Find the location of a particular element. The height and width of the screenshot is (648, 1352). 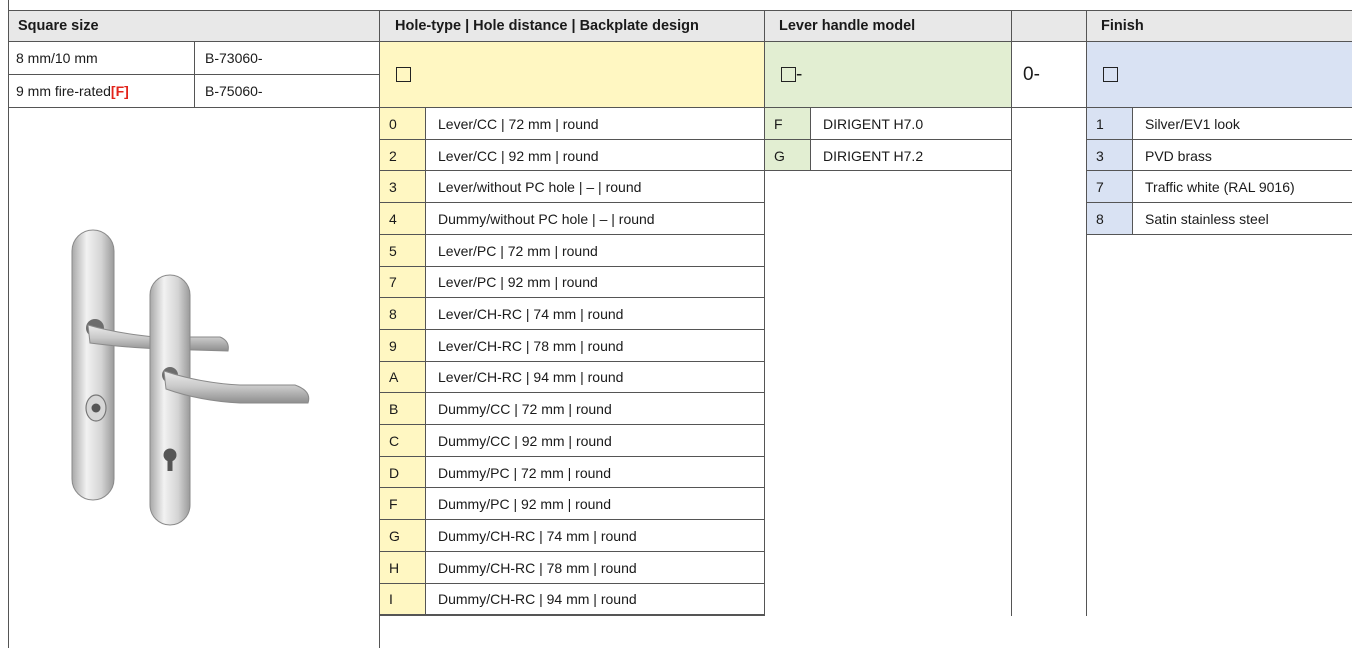

lever-model-checkbox: - is located at coordinates (791, 74).